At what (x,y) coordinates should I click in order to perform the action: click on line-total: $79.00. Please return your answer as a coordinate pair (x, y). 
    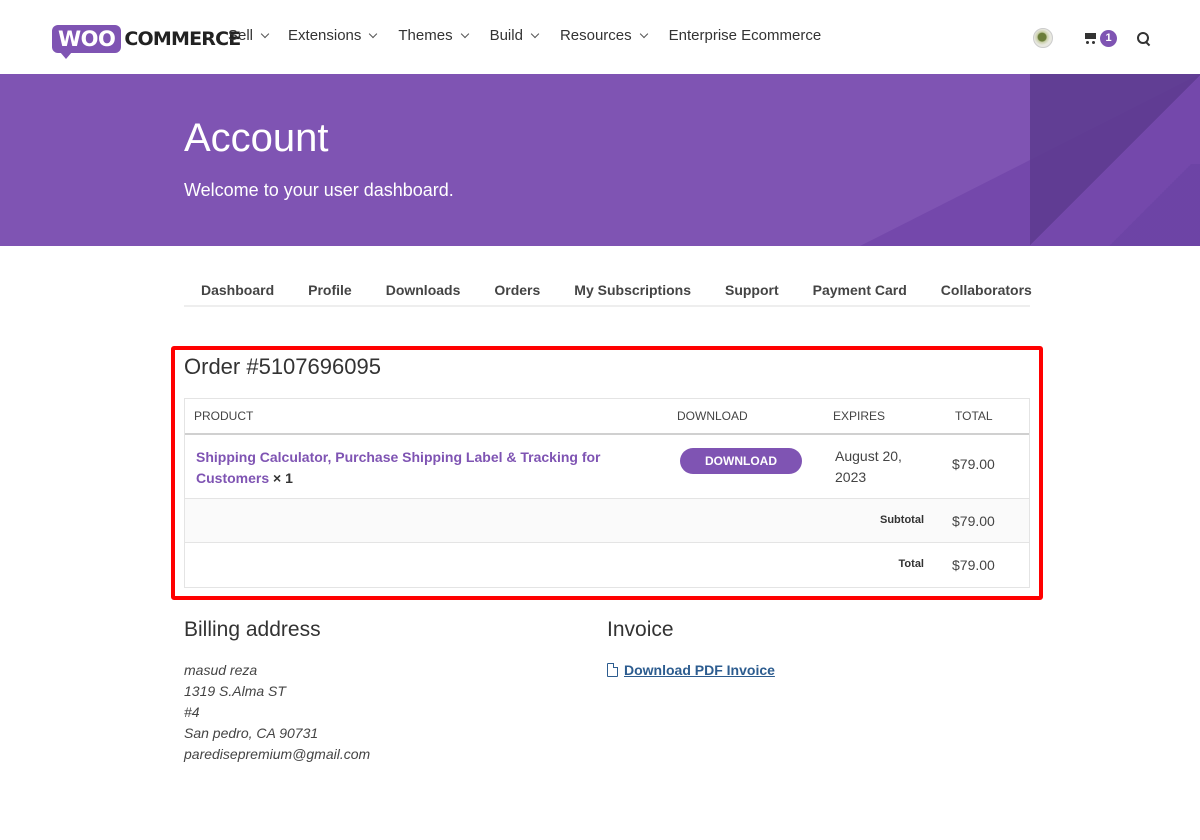
    Looking at the image, I should click on (973, 464).